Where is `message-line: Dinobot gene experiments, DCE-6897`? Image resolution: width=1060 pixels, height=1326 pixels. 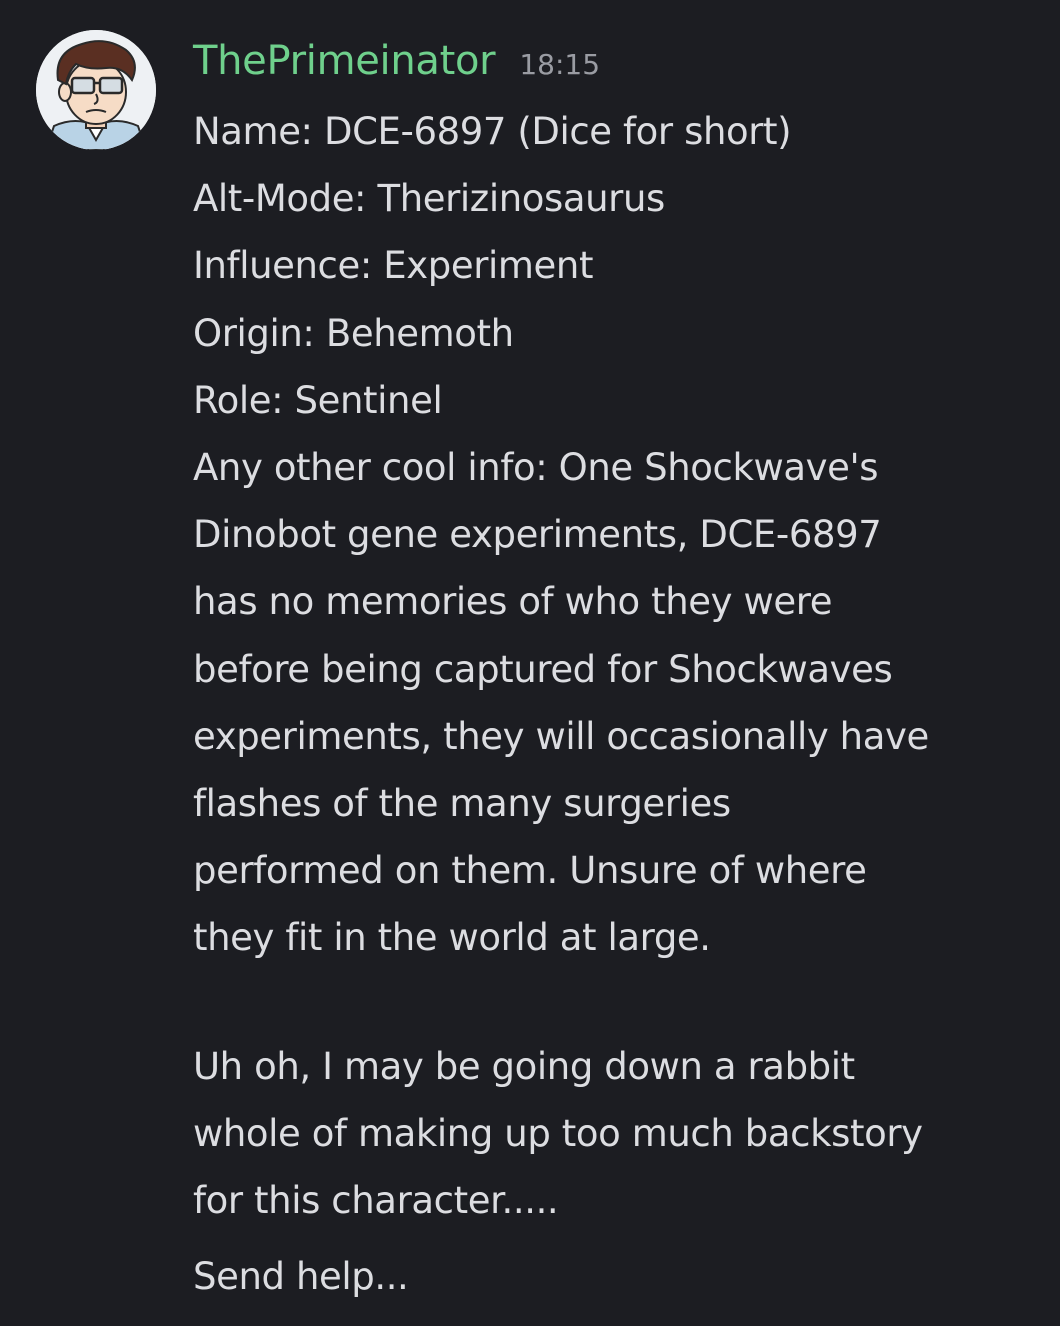 message-line: Dinobot gene experiments, DCE-6897 is located at coordinates (537, 535).